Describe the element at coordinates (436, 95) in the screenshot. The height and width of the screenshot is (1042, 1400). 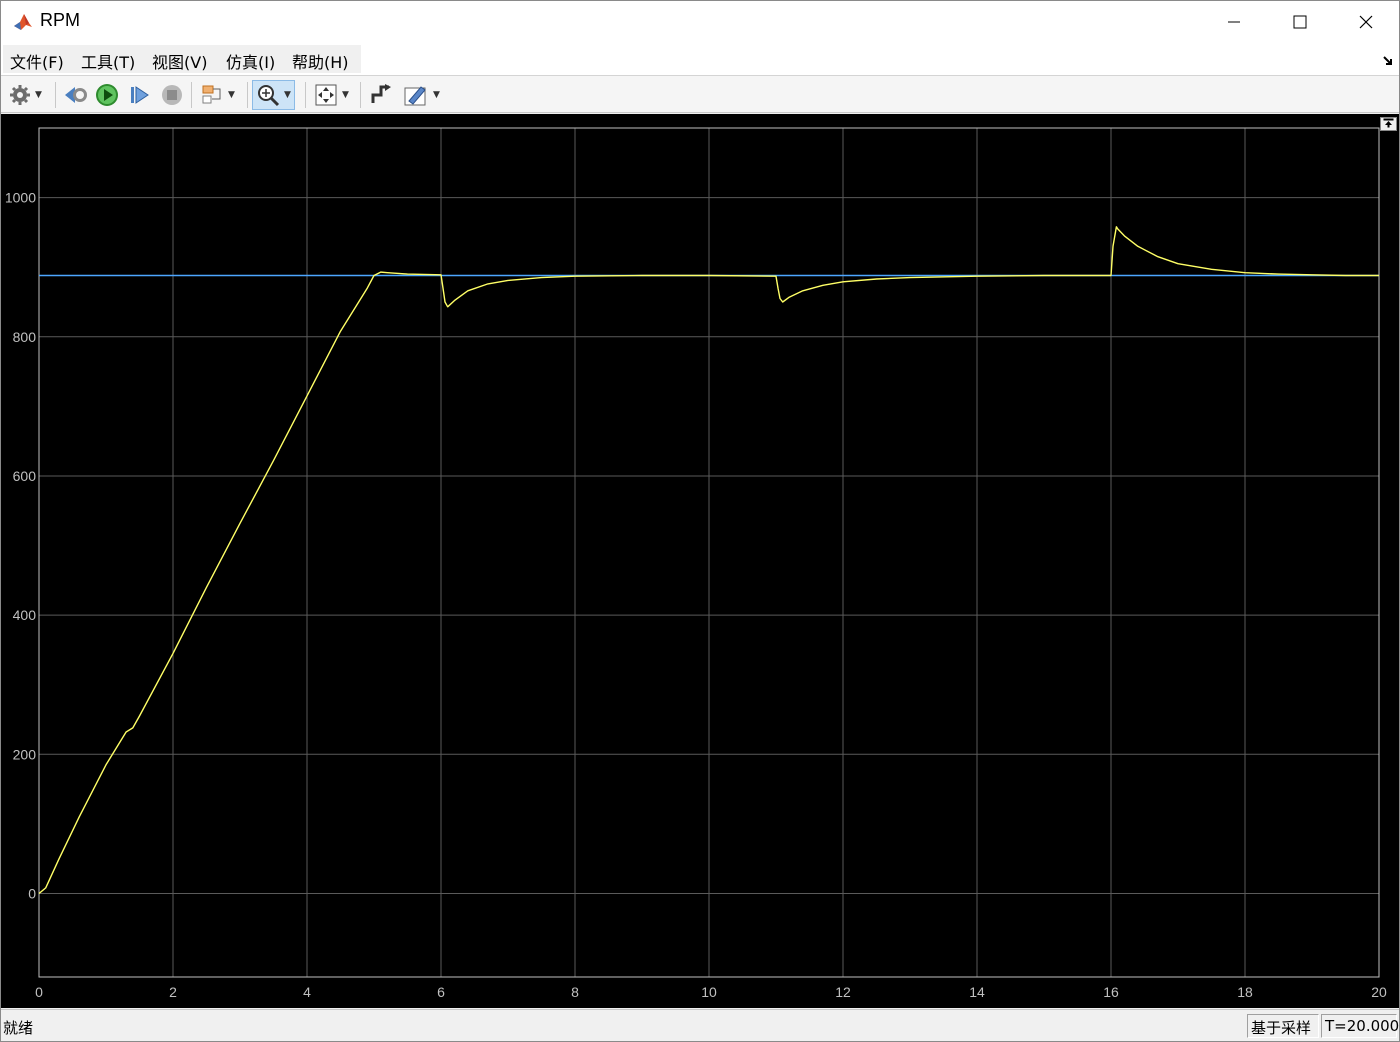
I see `style-dropdown-icon: ▼` at that location.